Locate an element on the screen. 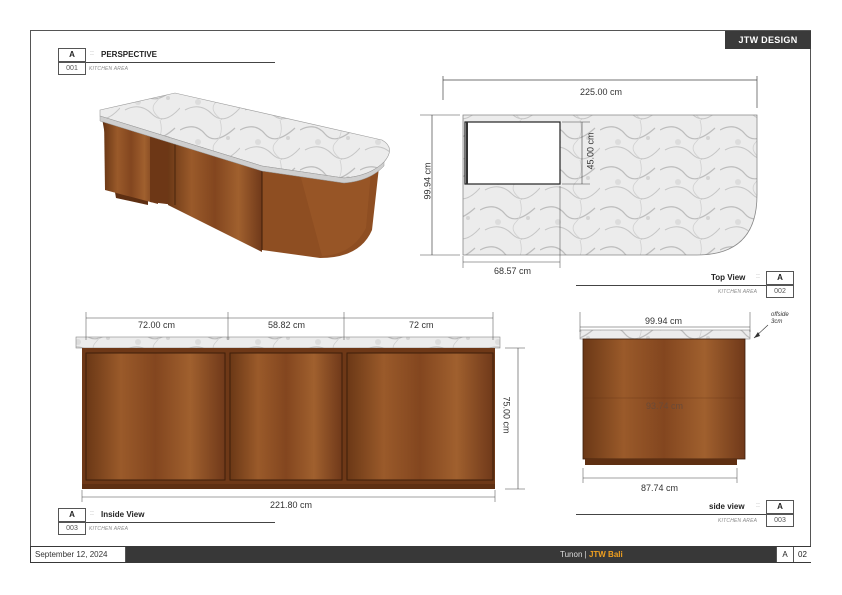 The height and width of the screenshot is (595, 842). dim-side-bottom: 87.74 cm is located at coordinates (660, 488).